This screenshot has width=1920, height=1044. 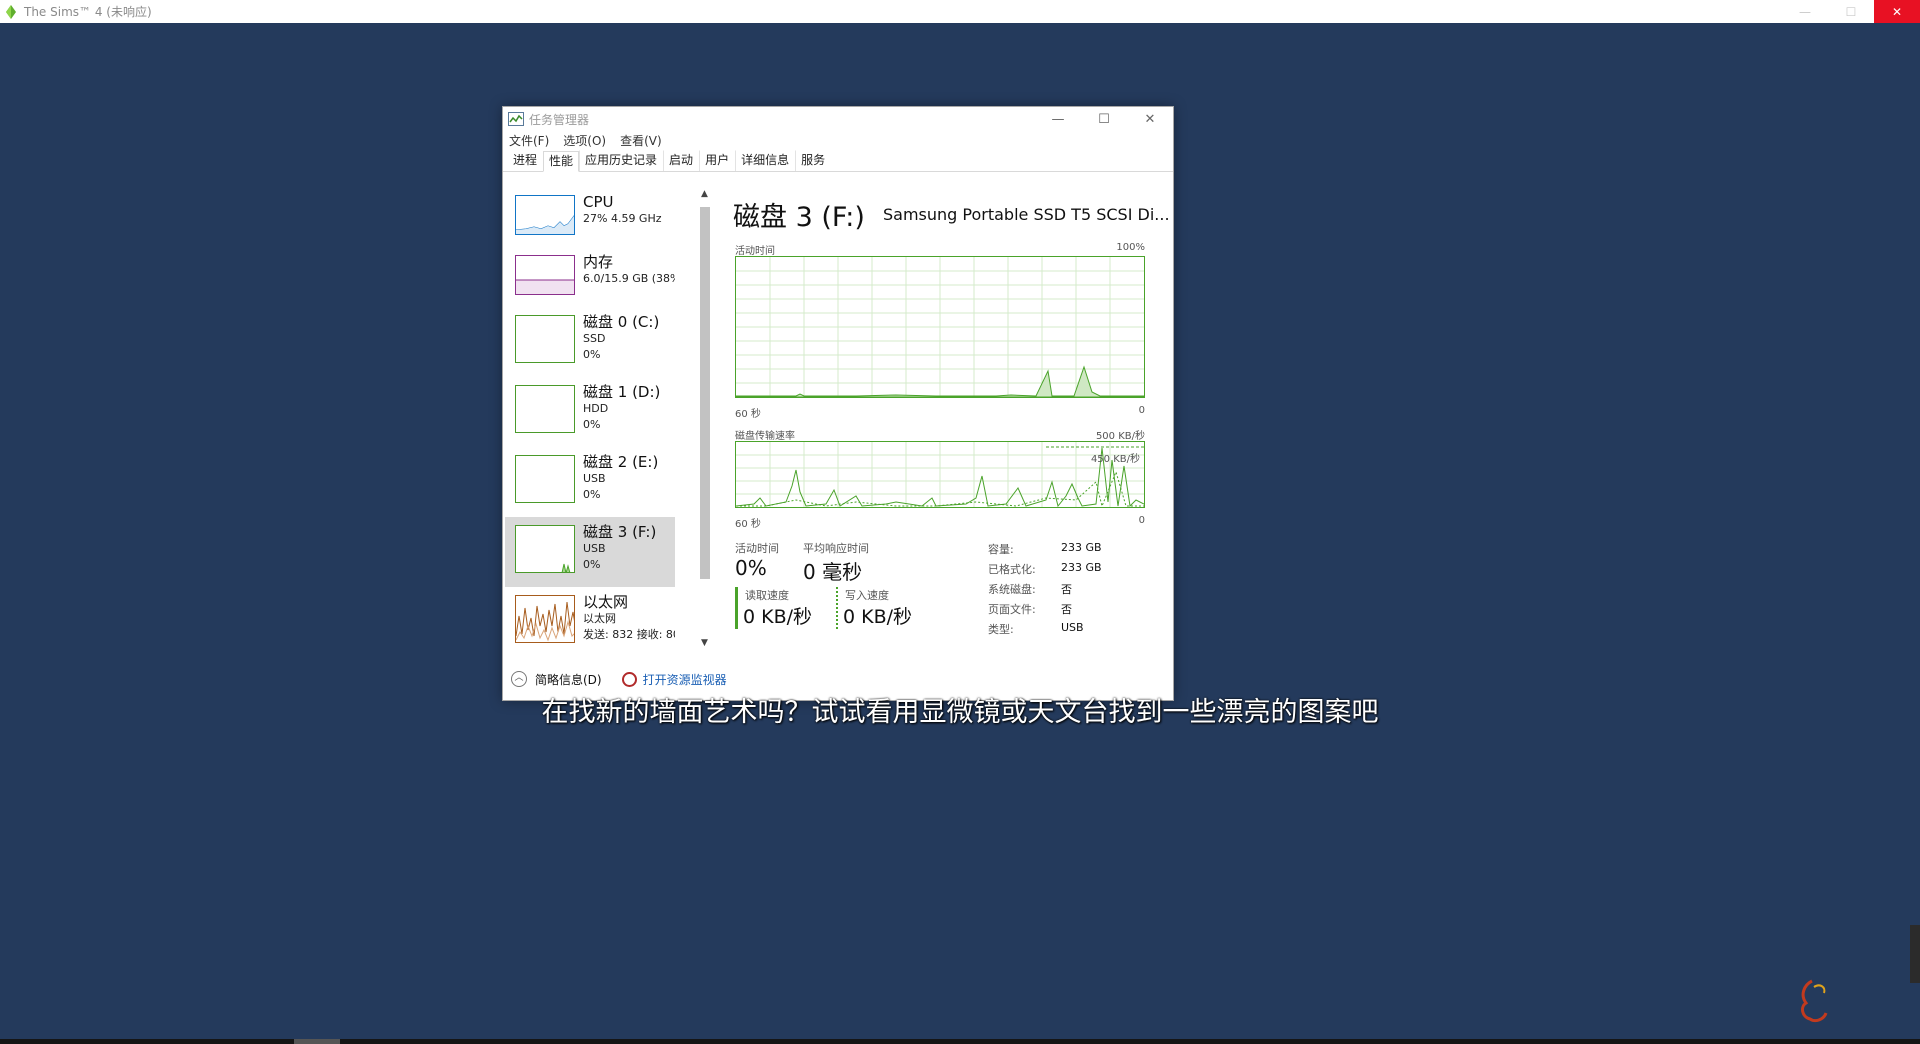 I want to click on active-time-graph-left: 60 秒, so click(x=748, y=414).